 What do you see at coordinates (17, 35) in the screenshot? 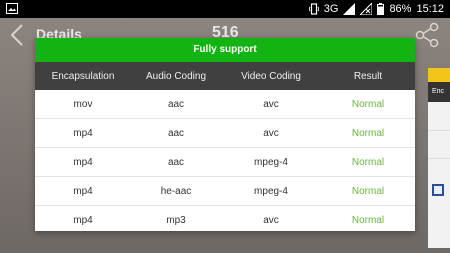
I see `back-arrow-icon` at bounding box center [17, 35].